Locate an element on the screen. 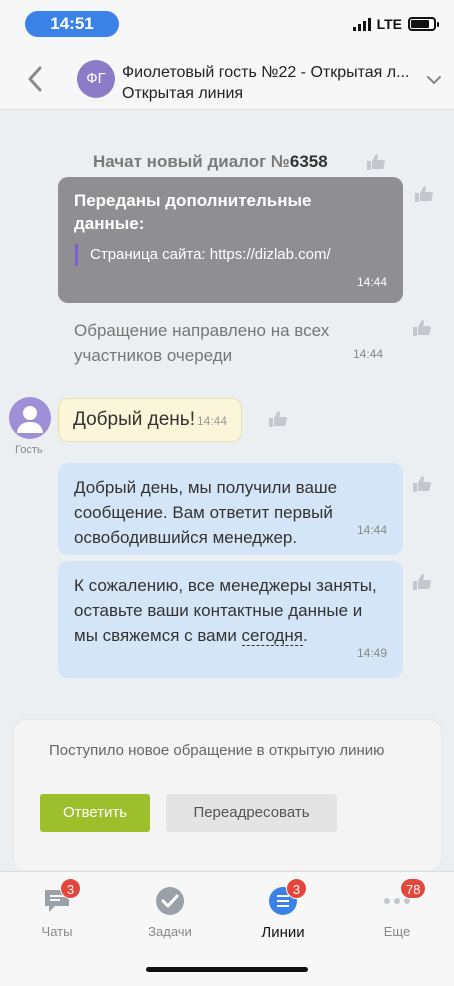  signal-icon is located at coordinates (361, 24).